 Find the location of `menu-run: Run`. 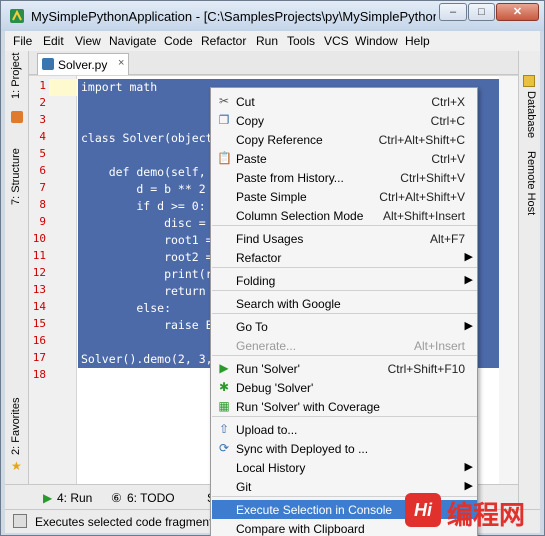

menu-run: Run is located at coordinates (267, 41).